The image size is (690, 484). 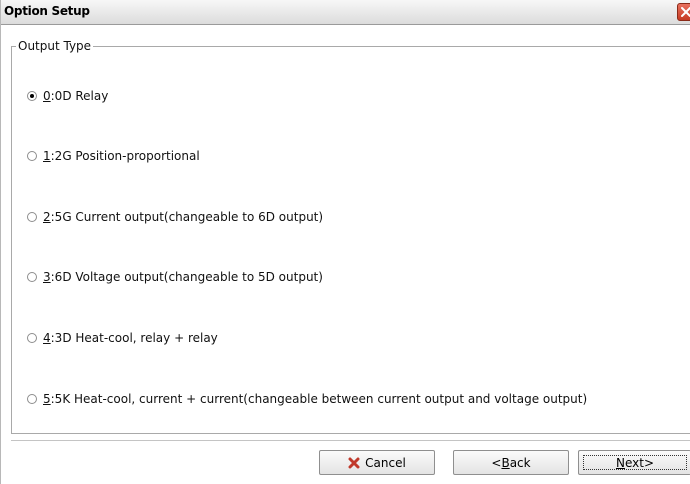 I want to click on option-0-radio: 0:0D Relay, so click(x=67, y=96).